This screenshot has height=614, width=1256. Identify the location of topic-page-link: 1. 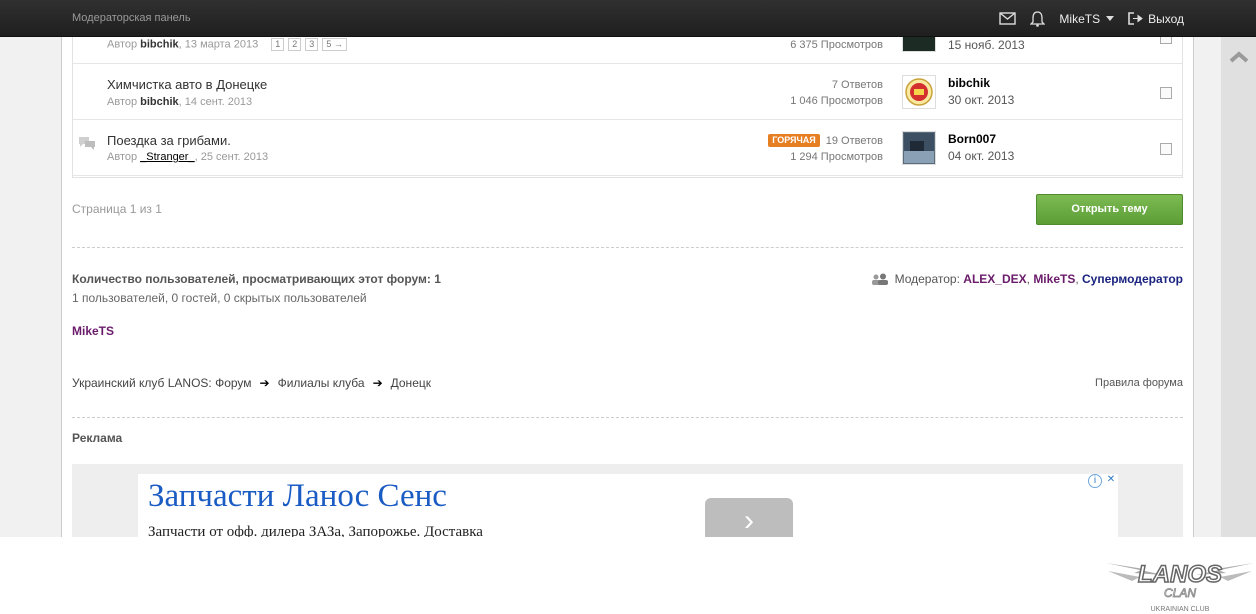
(278, 44).